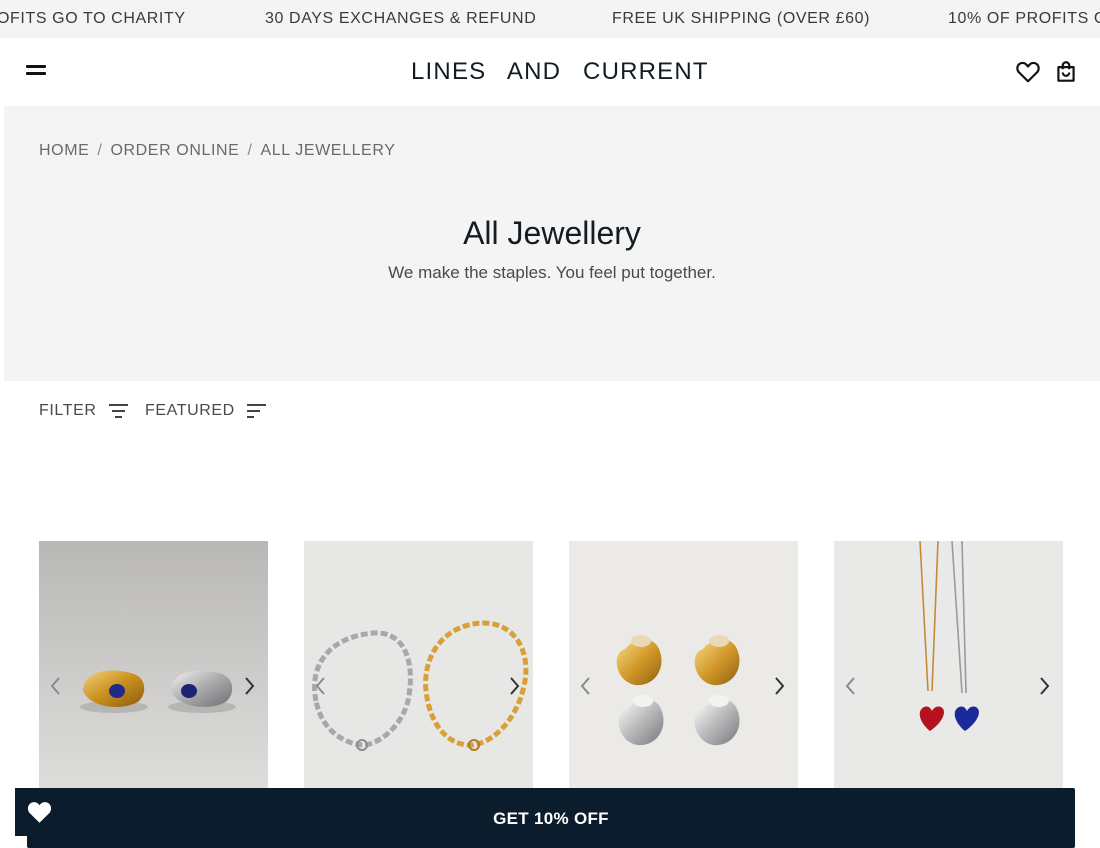 Image resolution: width=1100 pixels, height=848 pixels. What do you see at coordinates (328, 150) in the screenshot?
I see `breadcrumb-current: ALL JEWELLERY` at bounding box center [328, 150].